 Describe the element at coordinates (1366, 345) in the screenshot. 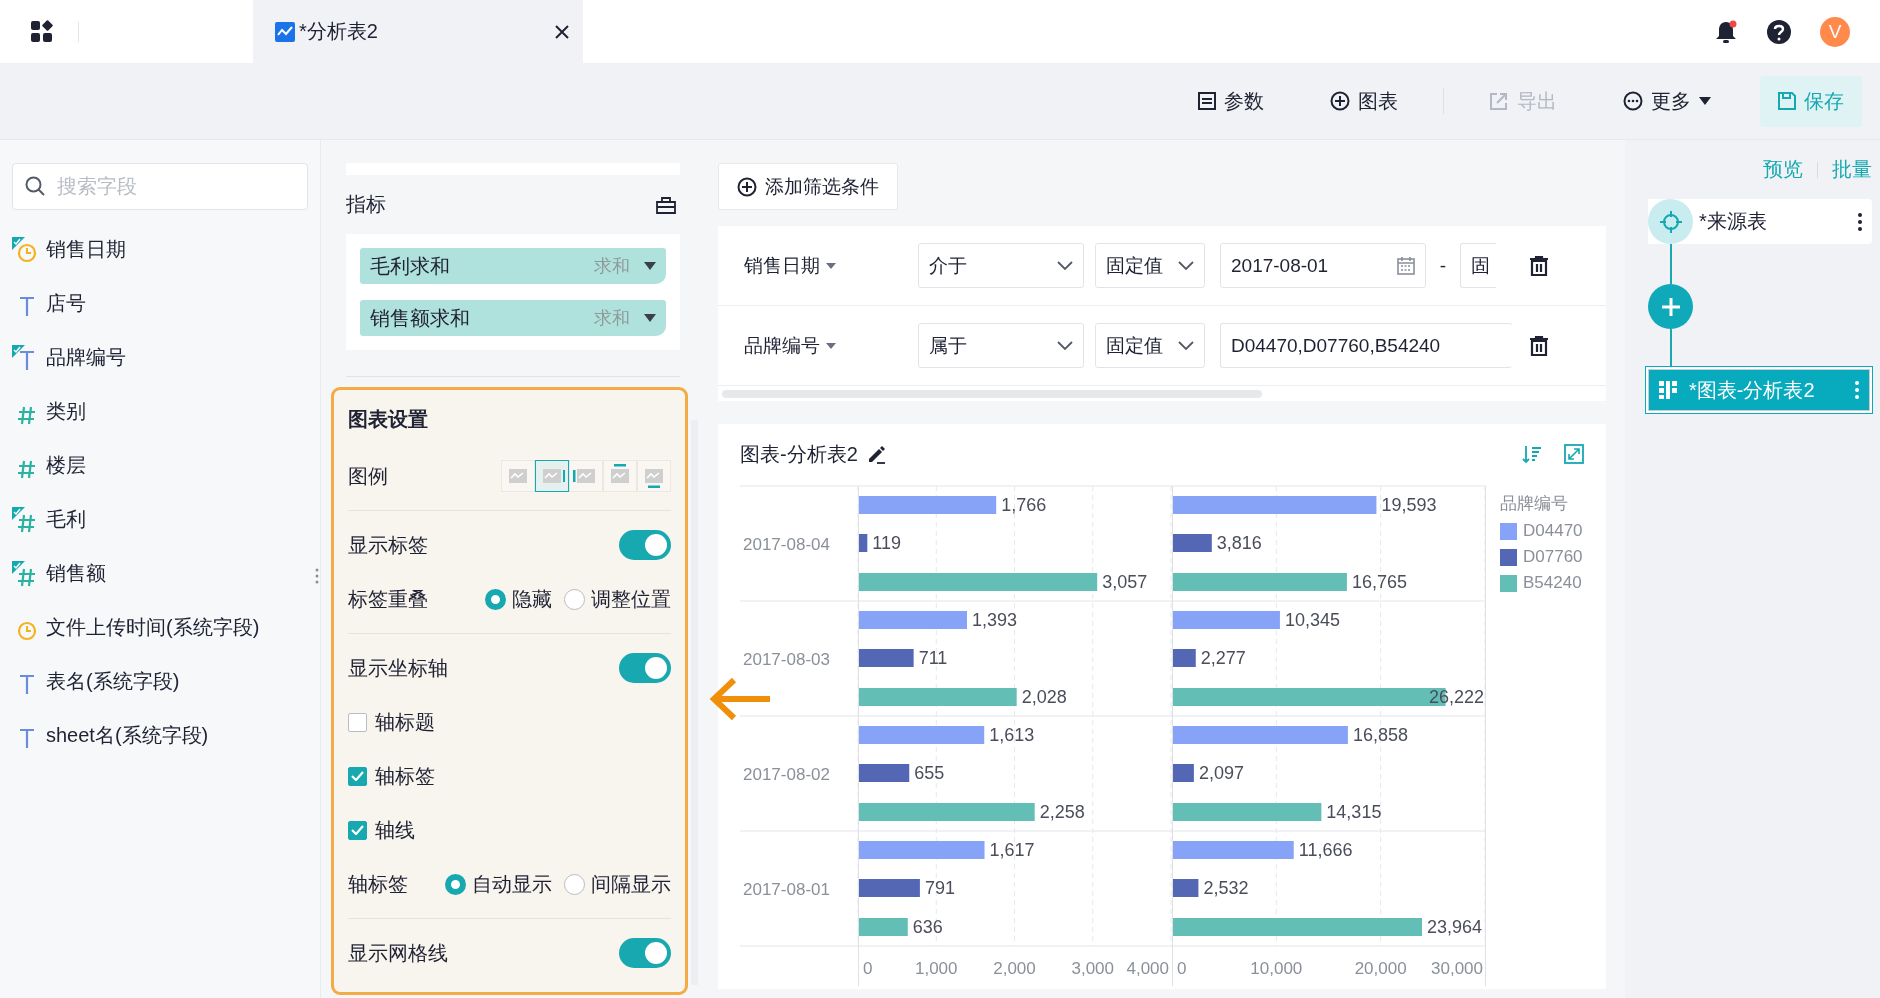

I see `value-field: D04470,D07760,B54240` at that location.